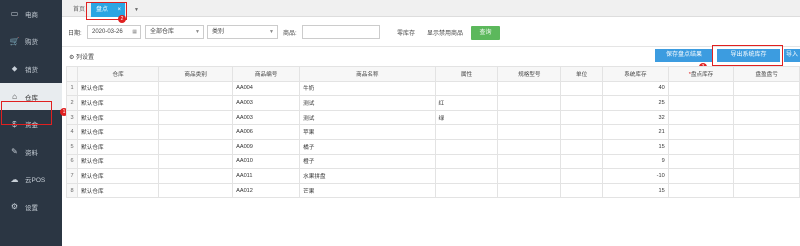 The height and width of the screenshot is (246, 800). I want to click on column-header-attribute: 属性, so click(466, 74).